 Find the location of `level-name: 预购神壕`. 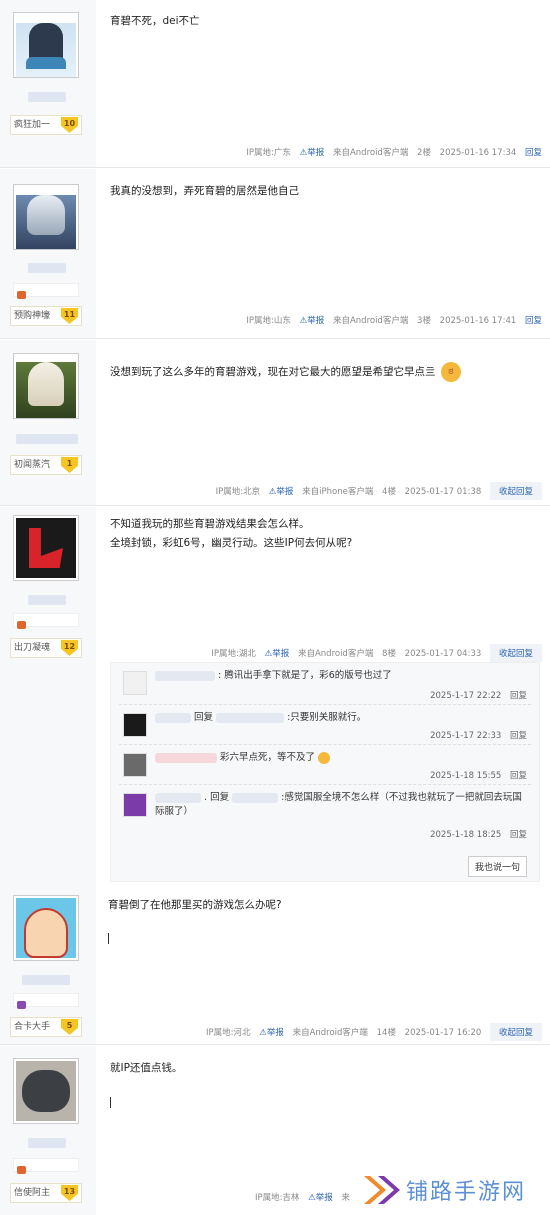

level-name: 预购神壕 is located at coordinates (32, 316).